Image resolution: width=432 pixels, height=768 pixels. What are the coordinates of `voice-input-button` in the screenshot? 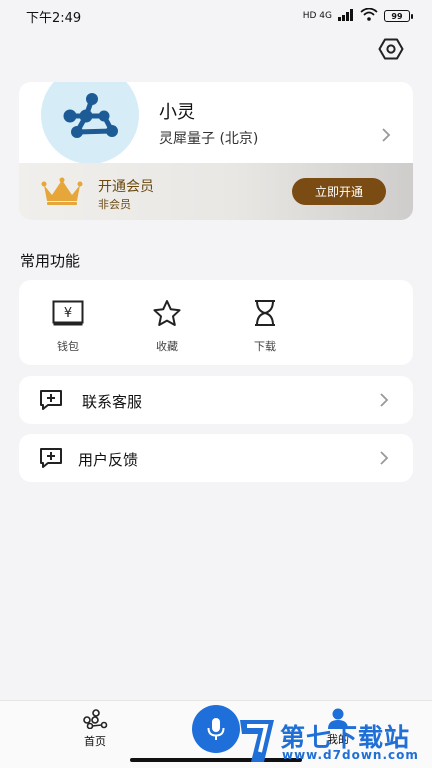 It's located at (216, 729).